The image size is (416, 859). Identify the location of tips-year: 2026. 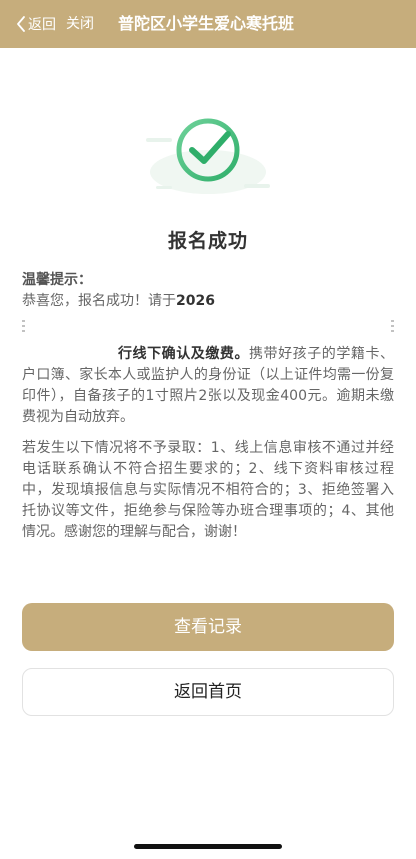
(195, 301).